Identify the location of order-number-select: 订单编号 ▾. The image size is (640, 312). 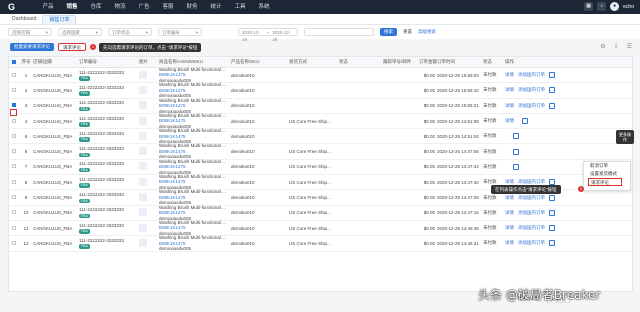
(180, 32).